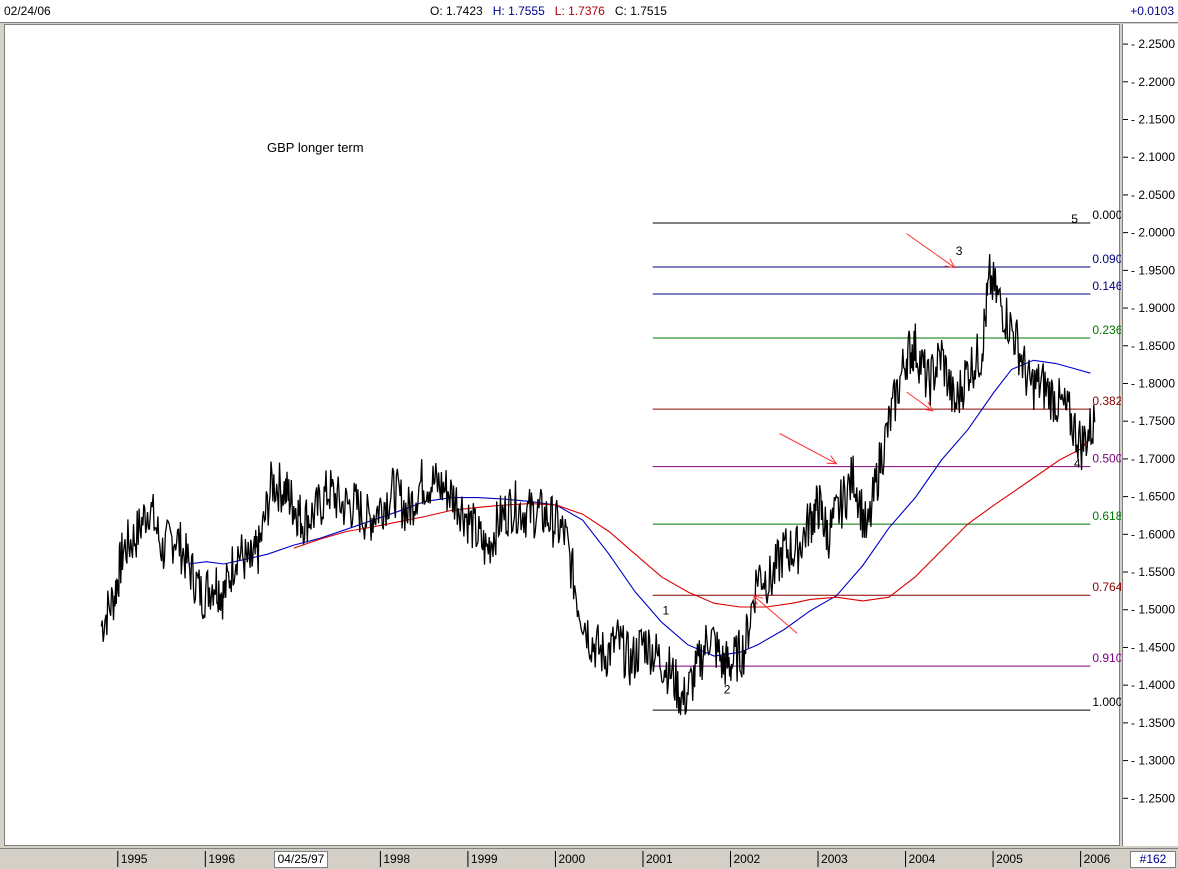 This screenshot has width=1178, height=869. Describe the element at coordinates (301, 859) in the screenshot. I see `cursor-date-readout: 04/25/97` at that location.